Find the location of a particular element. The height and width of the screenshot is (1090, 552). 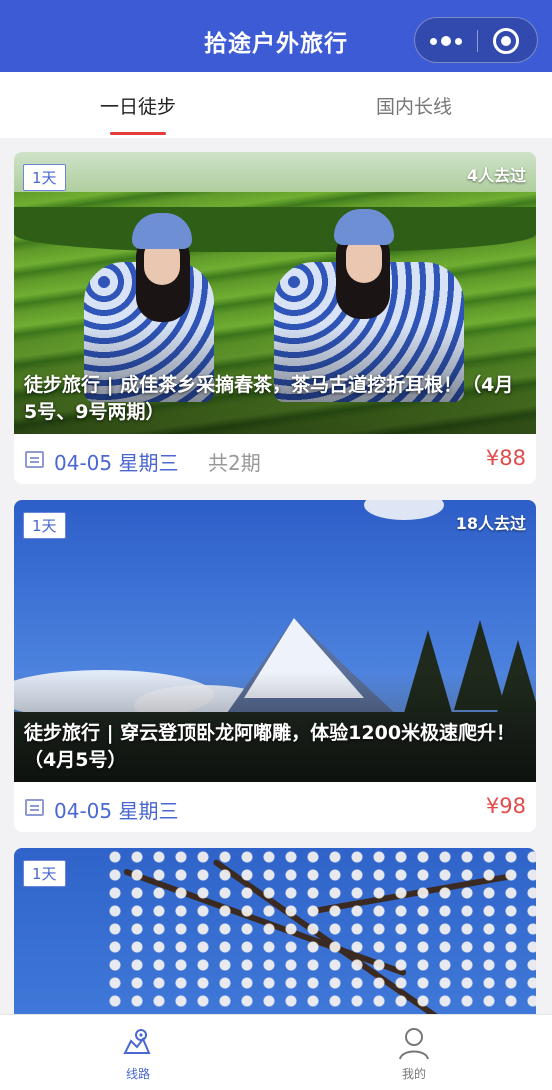

category-tabs: 一日徒步 国内长线 is located at coordinates (276, 105).